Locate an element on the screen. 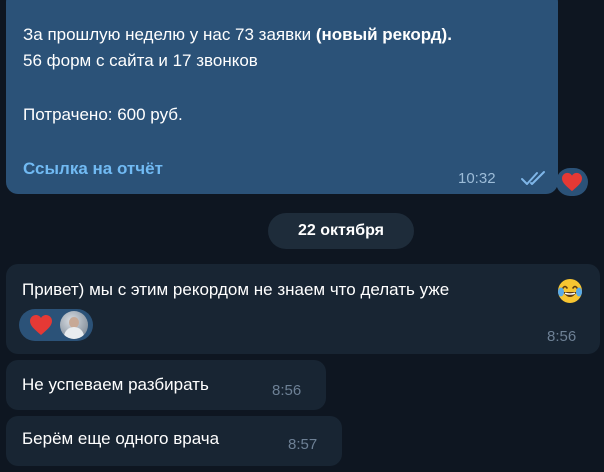 The width and height of the screenshot is (604, 472). avatar is located at coordinates (74, 325).